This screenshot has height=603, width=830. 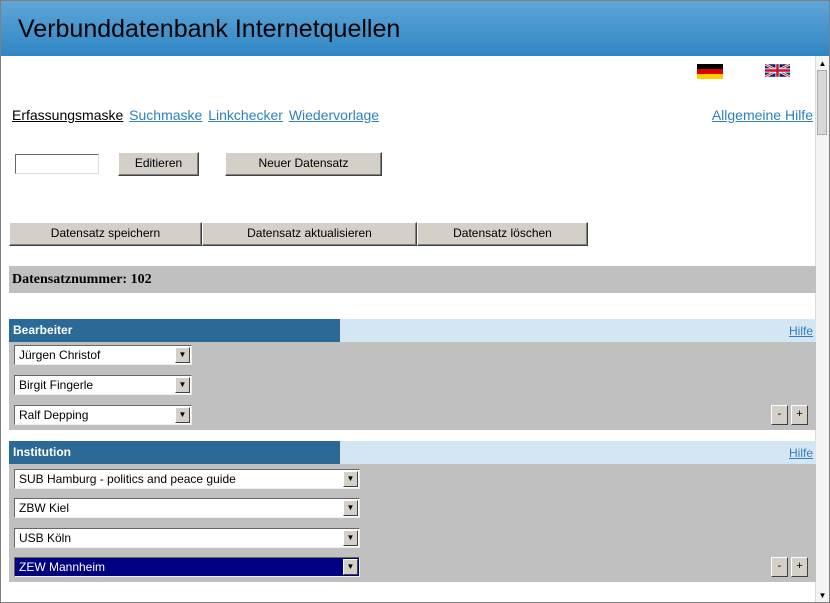 I want to click on update-record-button: Datensatz aktualisieren, so click(x=309, y=234).